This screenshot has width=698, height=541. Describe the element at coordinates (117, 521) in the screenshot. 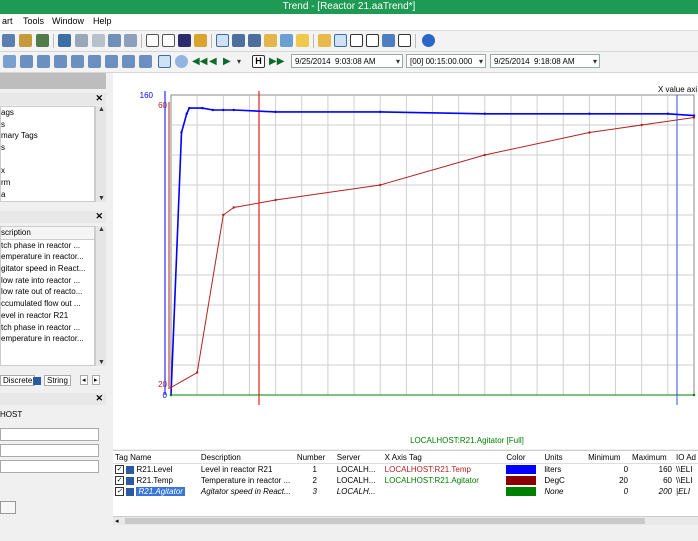

I see `scroll-left-icon: ◂` at that location.